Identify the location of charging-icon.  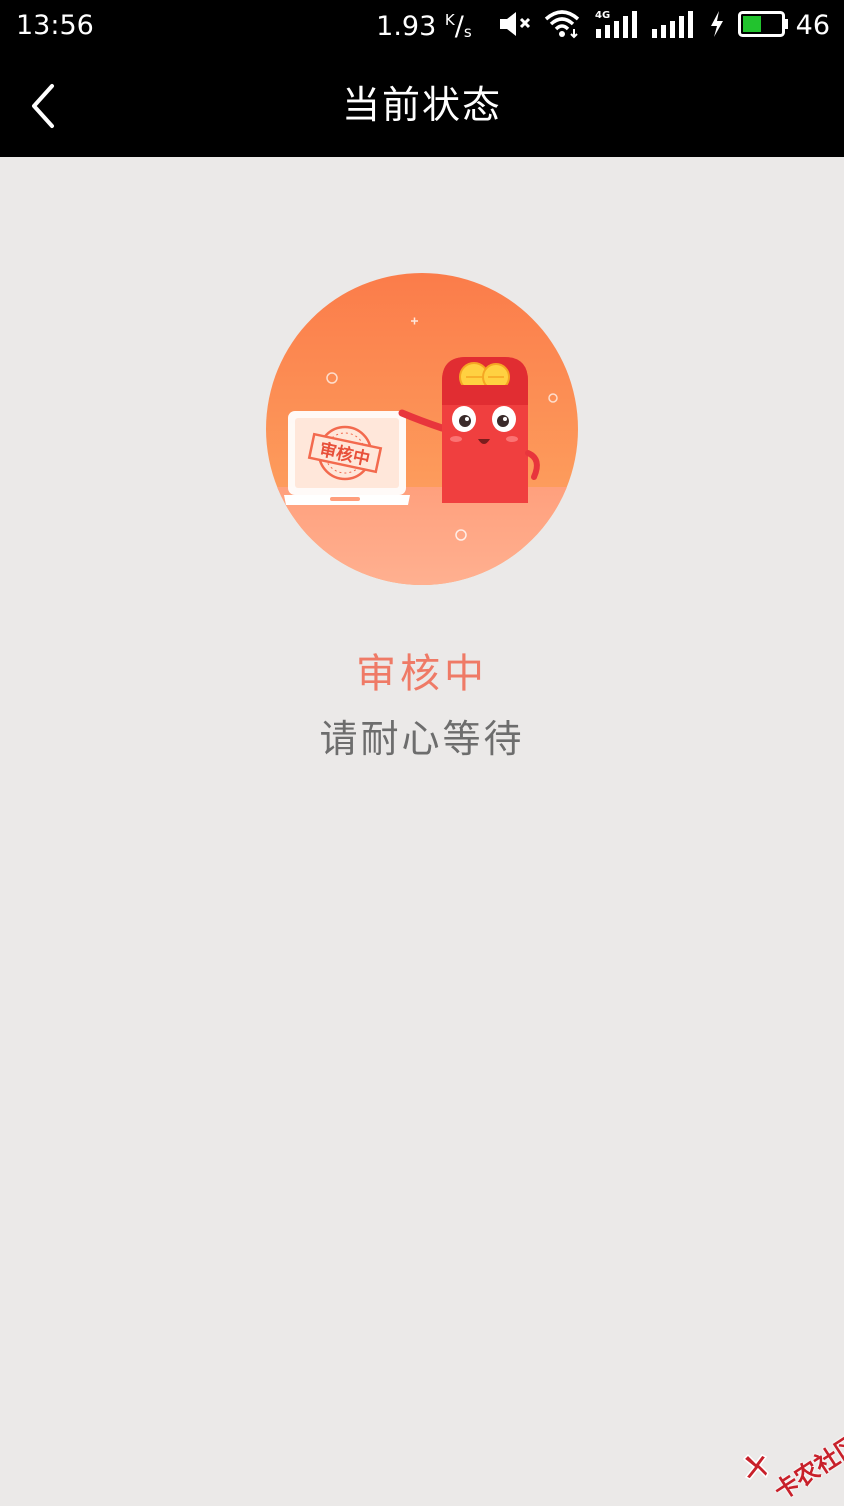
(717, 26).